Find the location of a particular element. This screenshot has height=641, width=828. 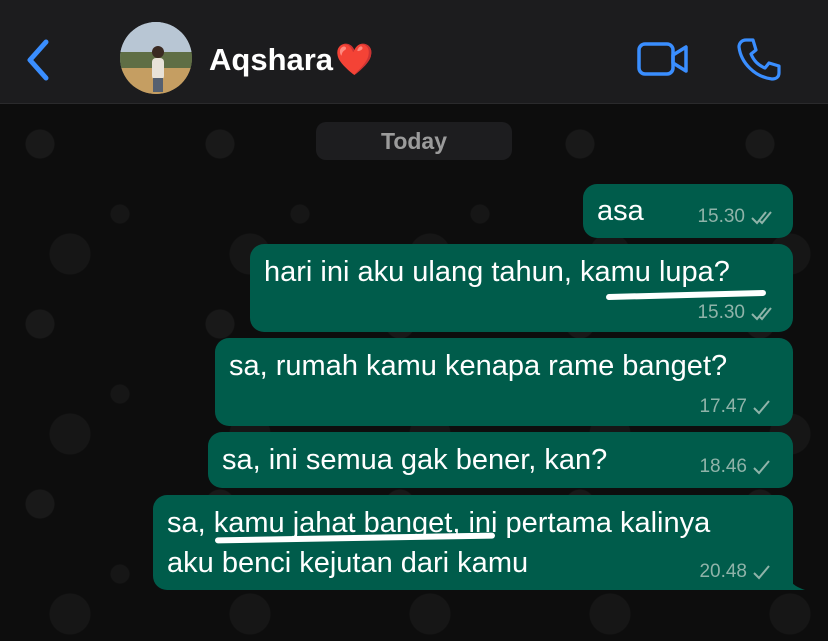

video-camera-icon is located at coordinates (662, 59).